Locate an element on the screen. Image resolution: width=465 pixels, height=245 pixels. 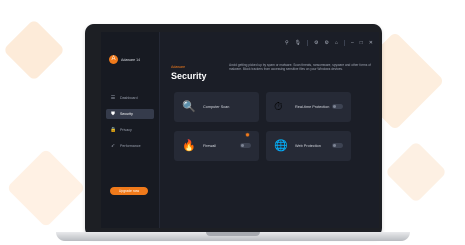
lock-icon: 🔒 is located at coordinates (113, 130).